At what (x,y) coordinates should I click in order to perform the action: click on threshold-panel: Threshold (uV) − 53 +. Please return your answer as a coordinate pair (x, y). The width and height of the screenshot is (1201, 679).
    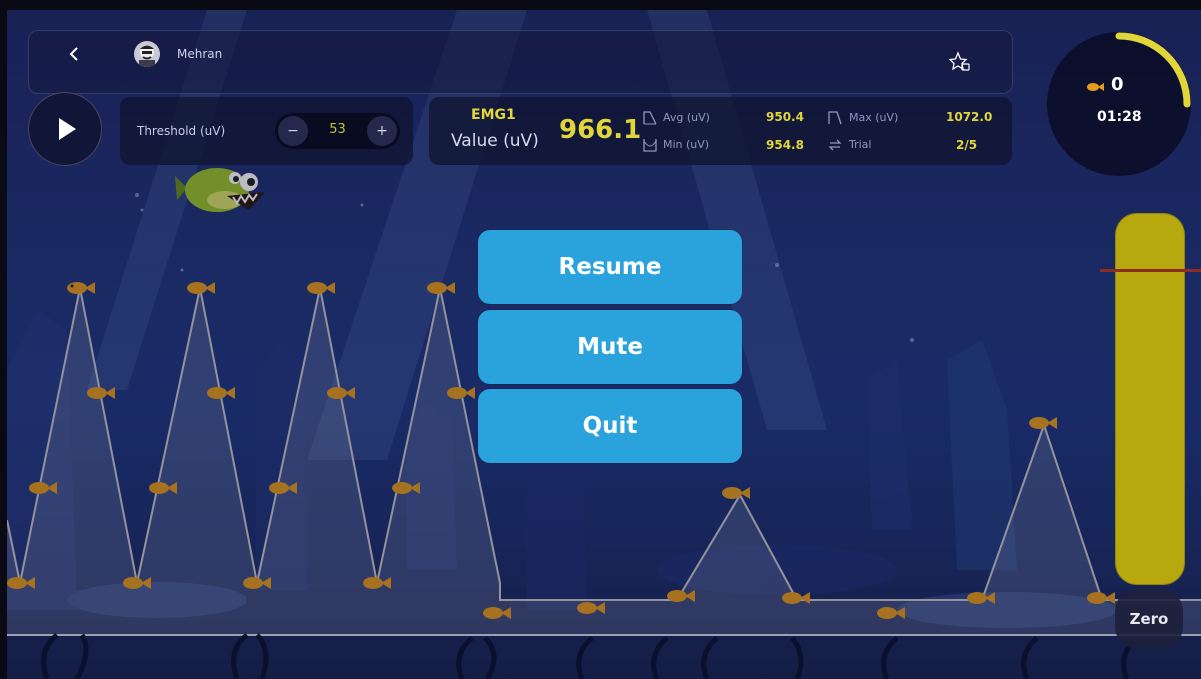
    Looking at the image, I should click on (266, 131).